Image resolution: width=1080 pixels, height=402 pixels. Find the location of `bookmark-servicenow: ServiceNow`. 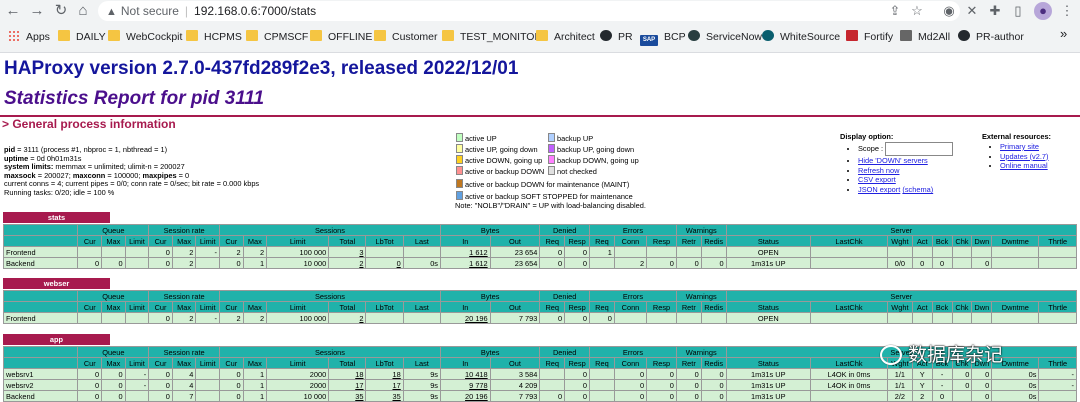

bookmark-servicenow: ServiceNow is located at coordinates (725, 37).